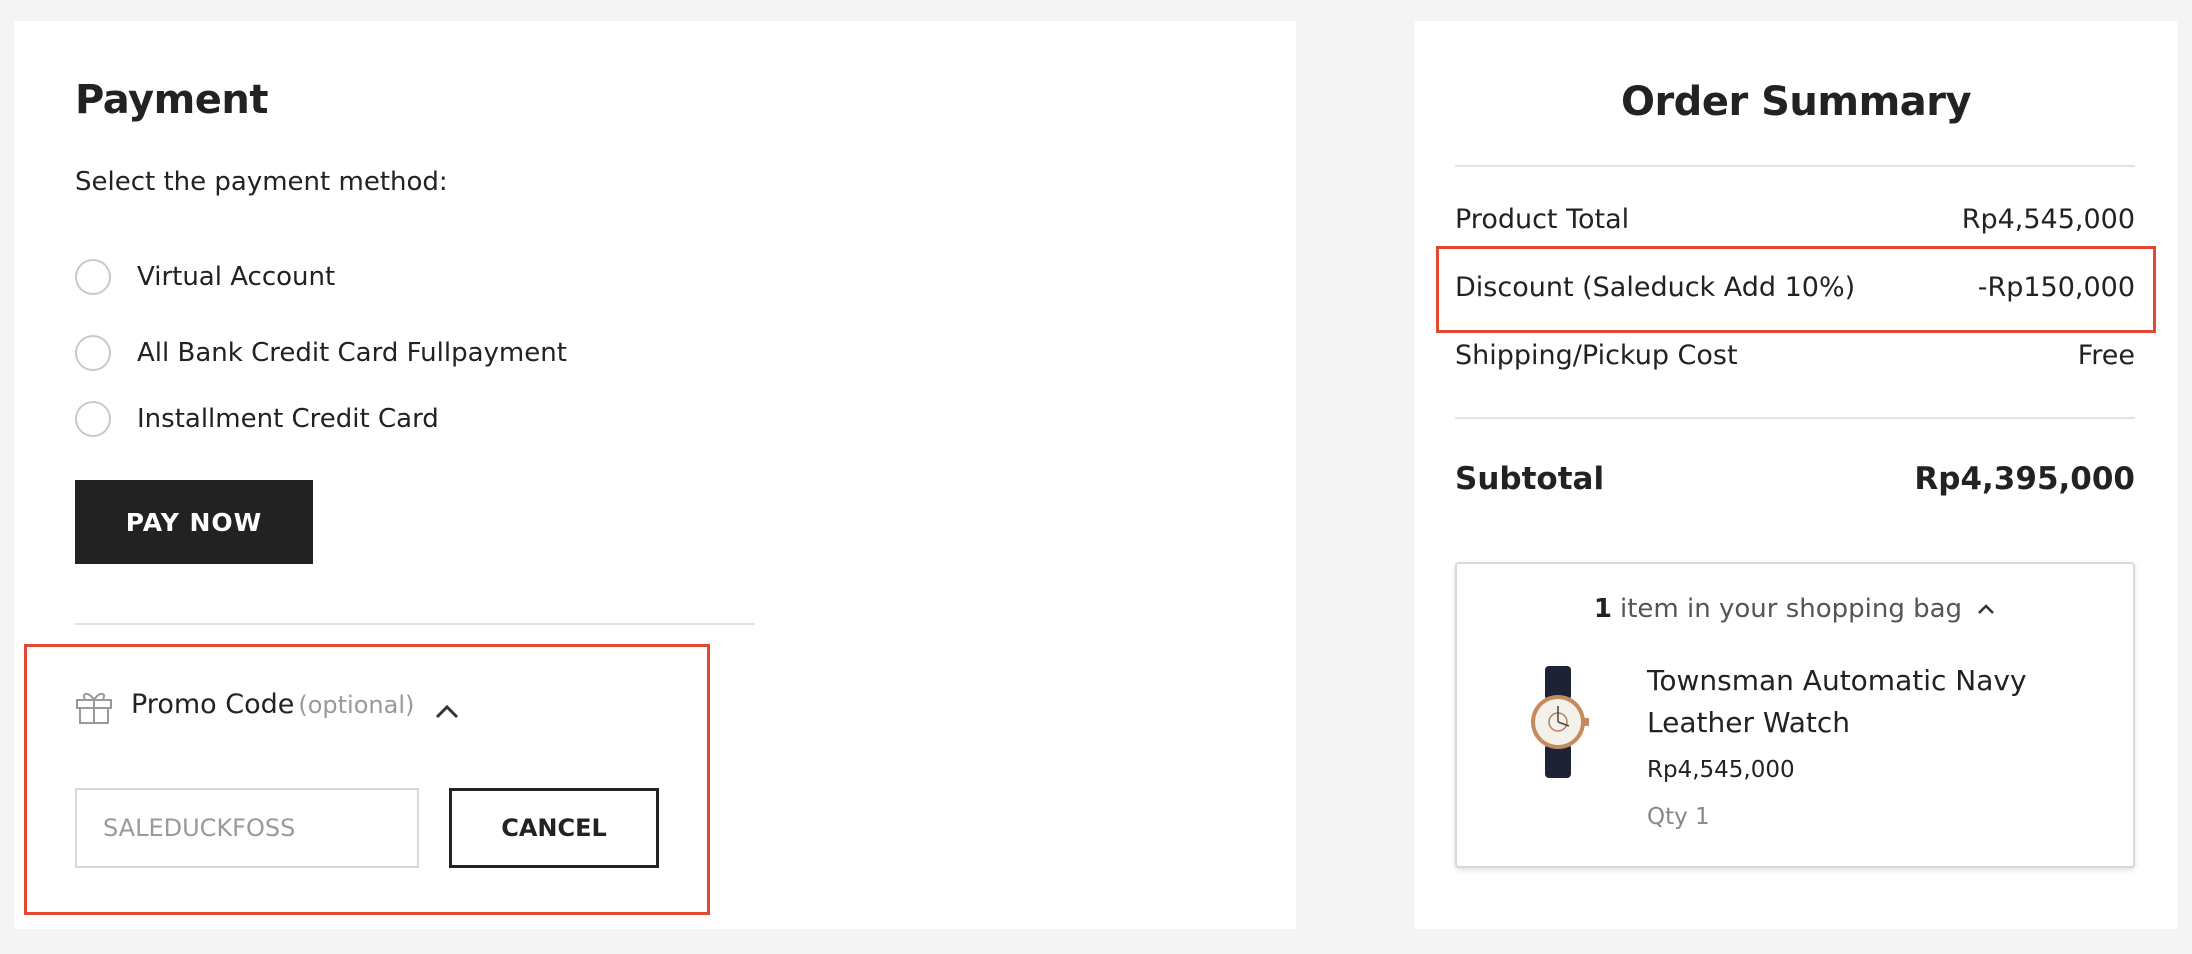 The width and height of the screenshot is (2192, 954). Describe the element at coordinates (352, 353) in the screenshot. I see `payment-option-label: All Bank Credit Card Fullpayment` at that location.